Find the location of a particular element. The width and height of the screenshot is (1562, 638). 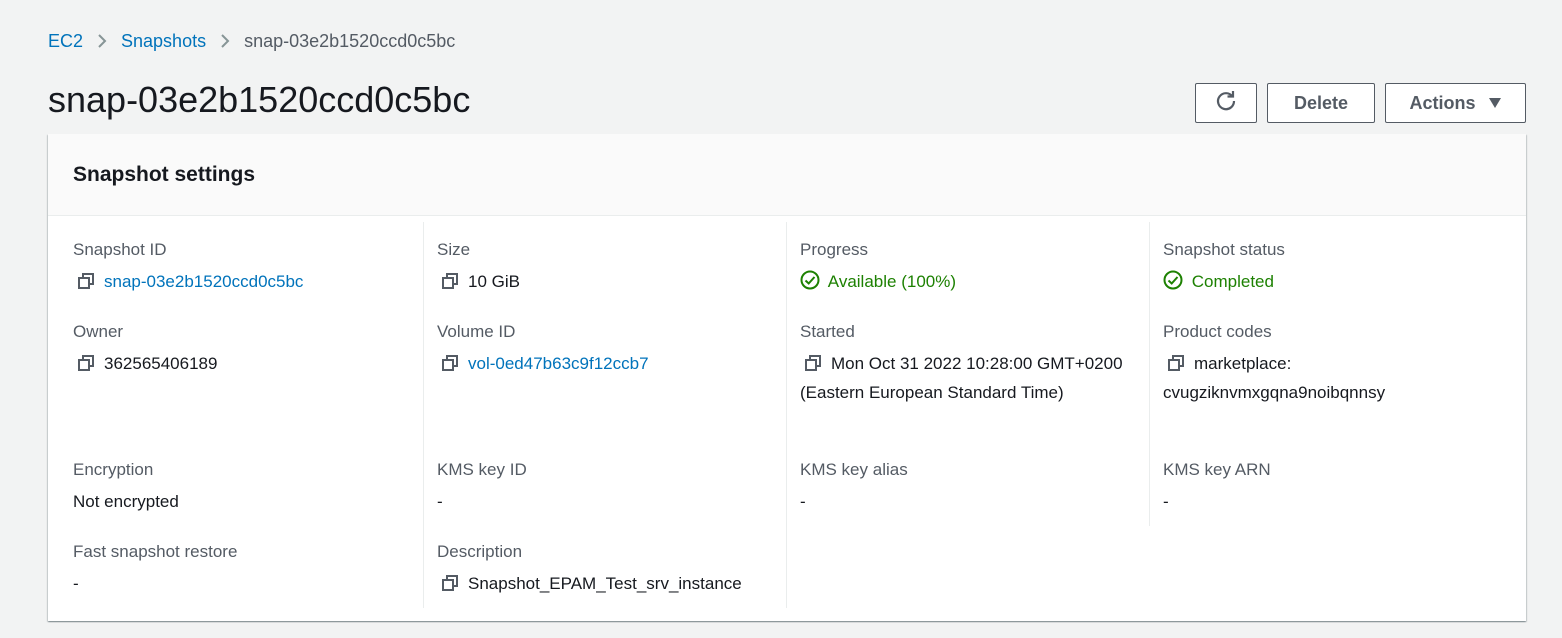

kms-key-id-value: - is located at coordinates (440, 501).